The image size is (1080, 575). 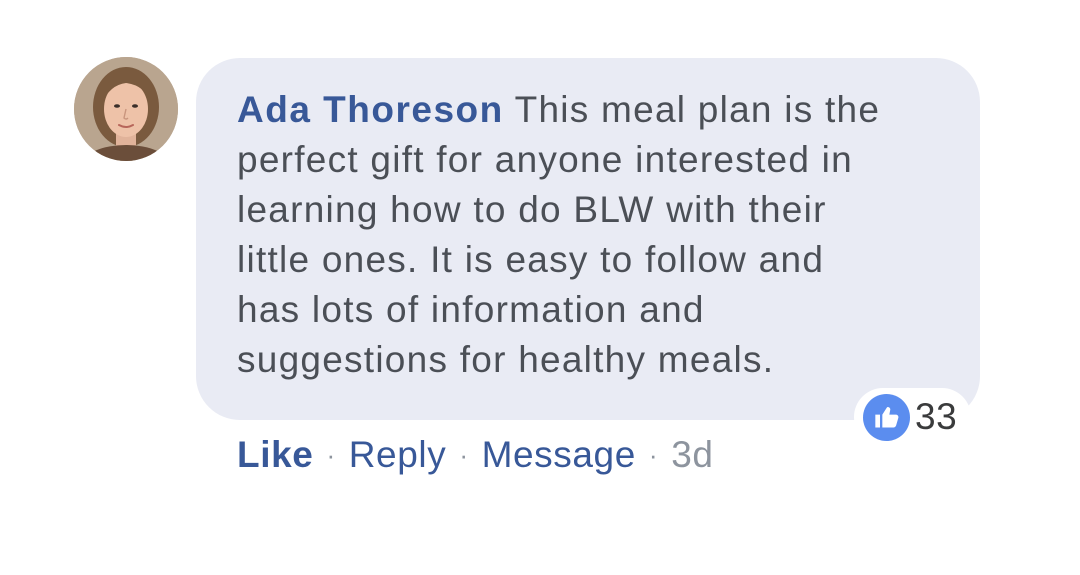 What do you see at coordinates (692, 455) in the screenshot?
I see `comment-timestamp: 3d` at bounding box center [692, 455].